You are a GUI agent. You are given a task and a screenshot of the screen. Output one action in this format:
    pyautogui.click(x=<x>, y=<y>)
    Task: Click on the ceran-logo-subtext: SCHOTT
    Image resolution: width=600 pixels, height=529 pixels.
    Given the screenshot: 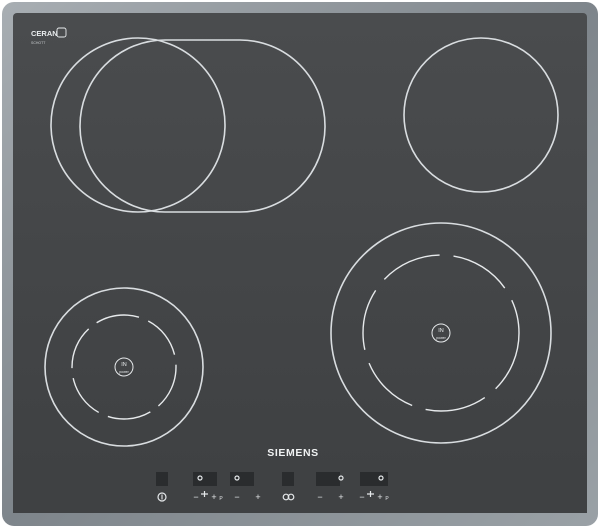 What is the action you would take?
    pyautogui.click(x=38, y=43)
    